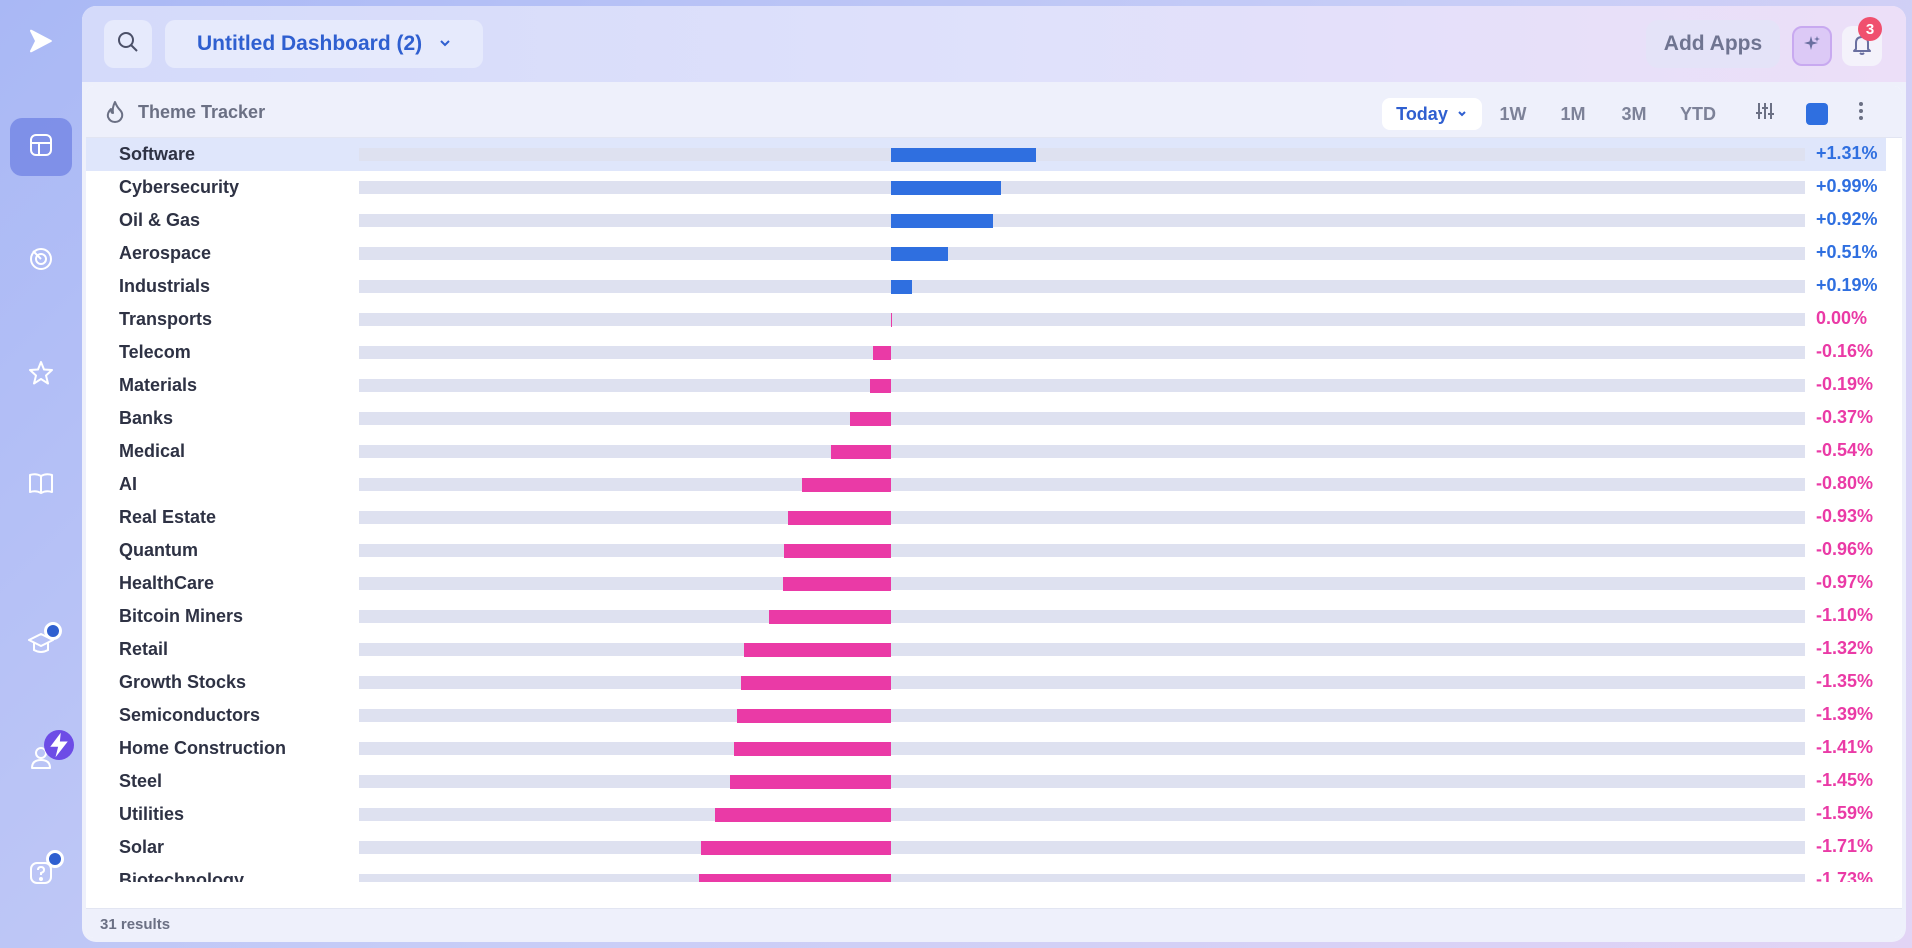  Describe the element at coordinates (986, 220) in the screenshot. I see `theme-row: Oil & Gas +0.92%` at that location.